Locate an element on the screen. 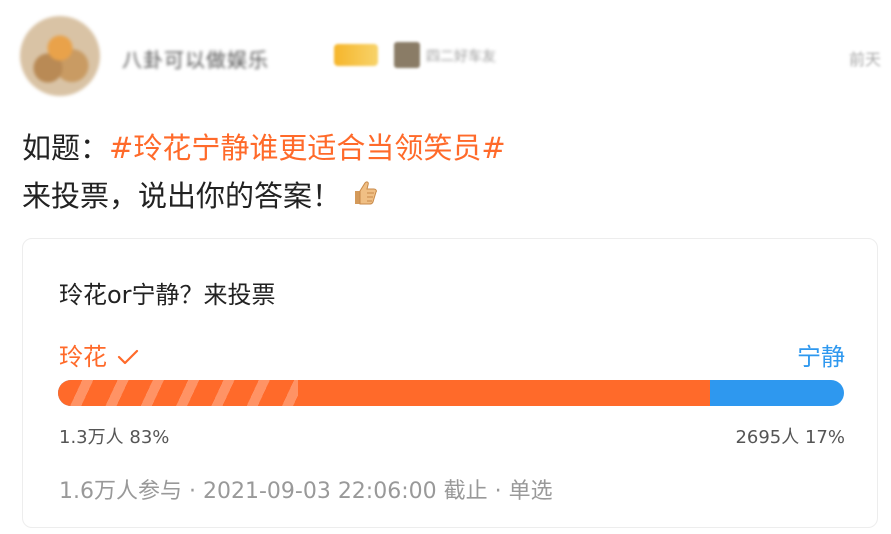 Image resolution: width=891 pixels, height=534 pixels. post-prefix: 如题： is located at coordinates (66, 148).